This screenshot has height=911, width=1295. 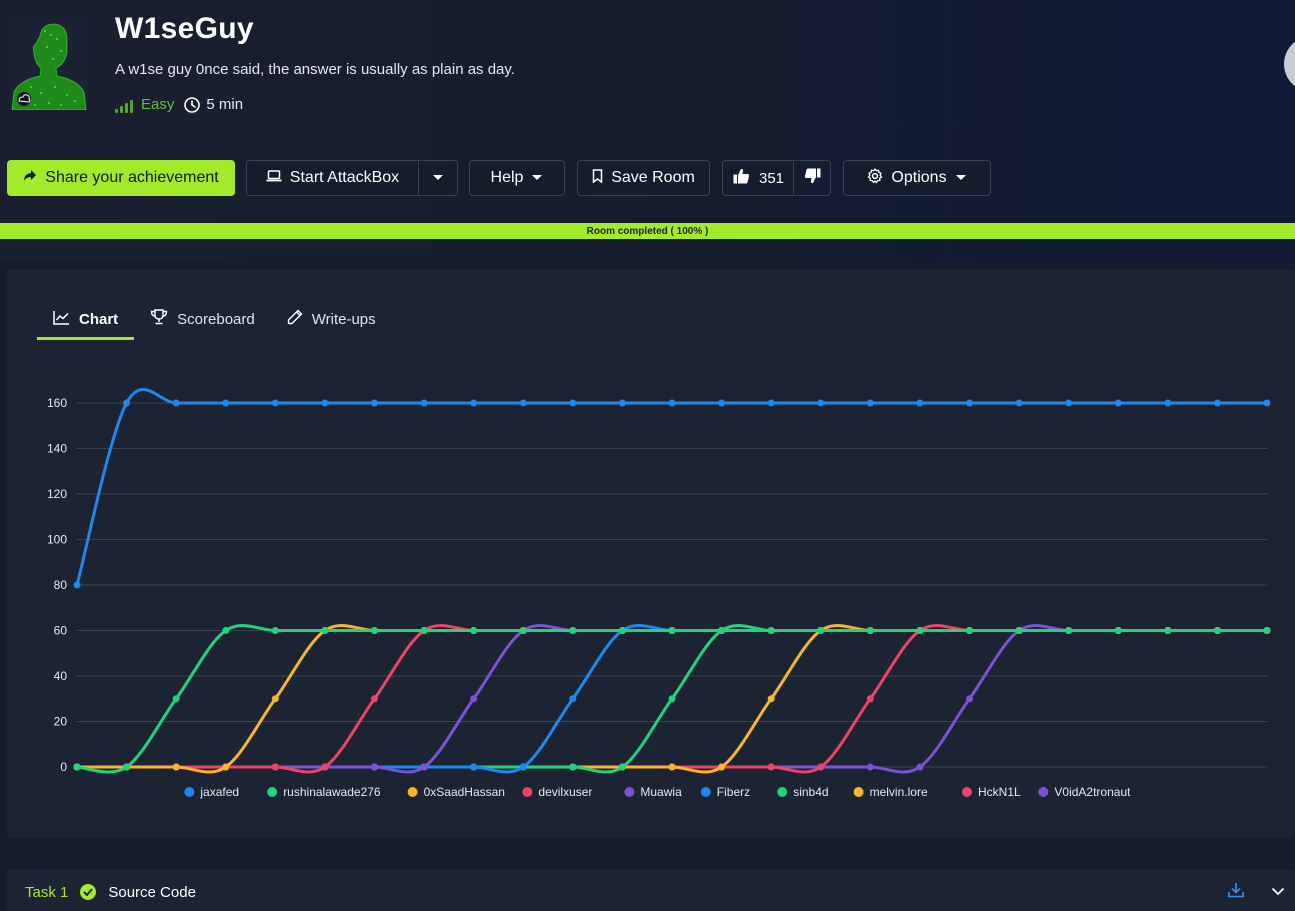 I want to click on hacker-silhouette-icon, so click(x=49, y=63).